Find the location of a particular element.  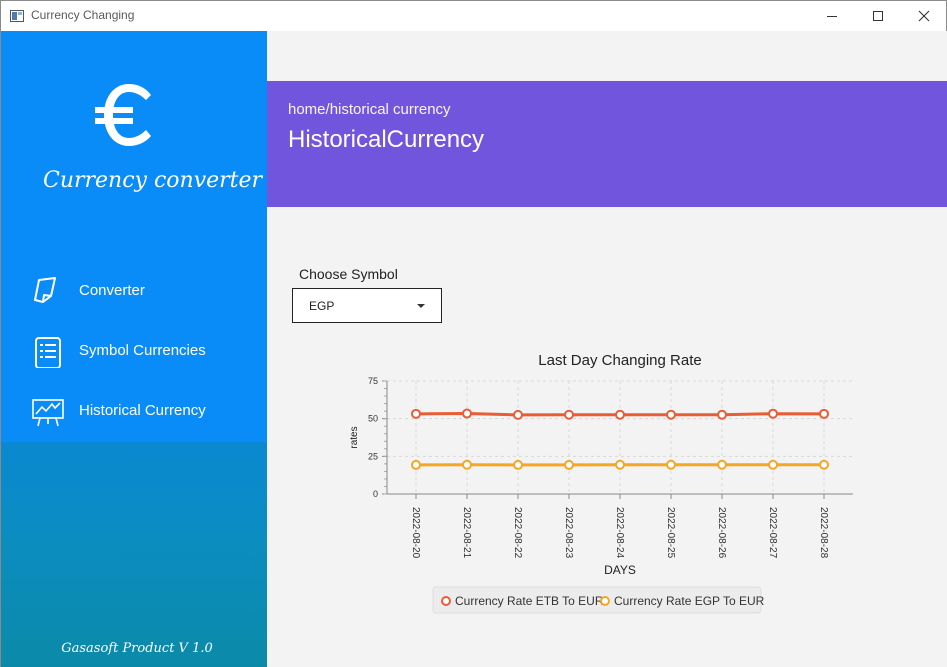

x-tick-label: 2022-08-27 is located at coordinates (772, 533).